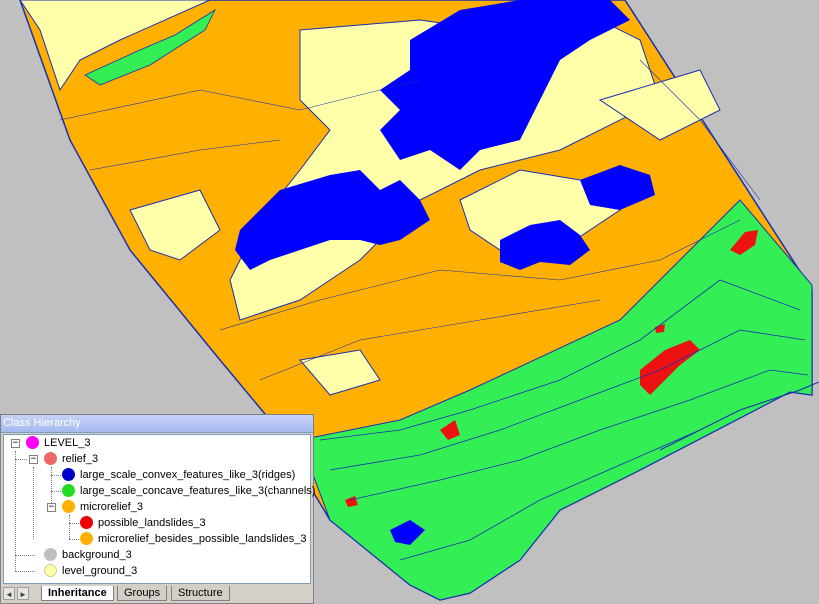 The image size is (819, 604). I want to click on panel-title: Class Hierarchy, so click(157, 424).